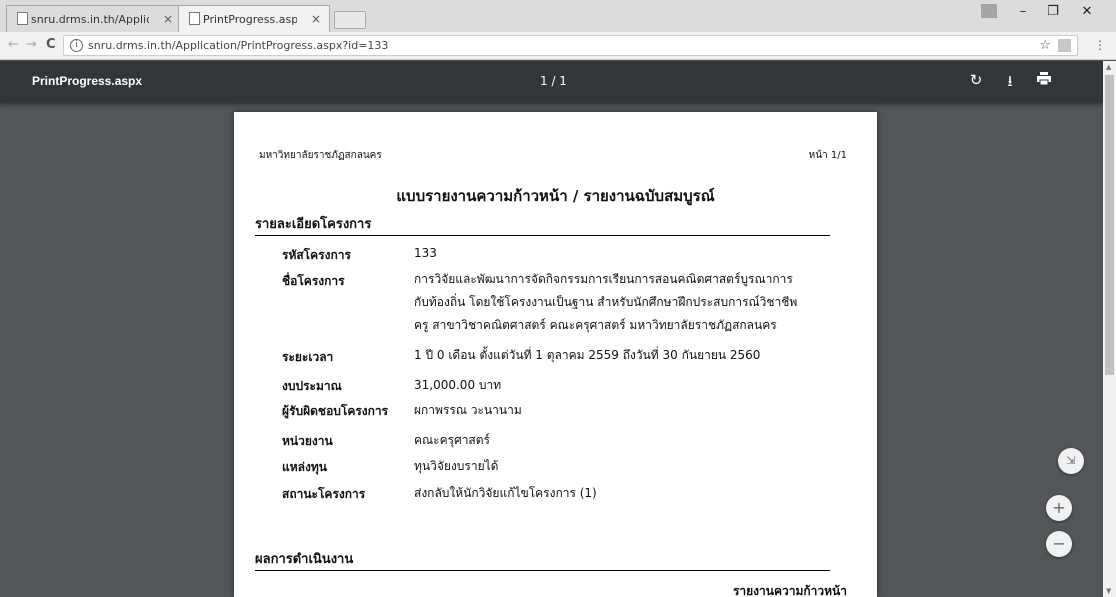 This screenshot has width=1116, height=597. What do you see at coordinates (1045, 45) in the screenshot?
I see `bookmark-star-icon: ☆` at bounding box center [1045, 45].